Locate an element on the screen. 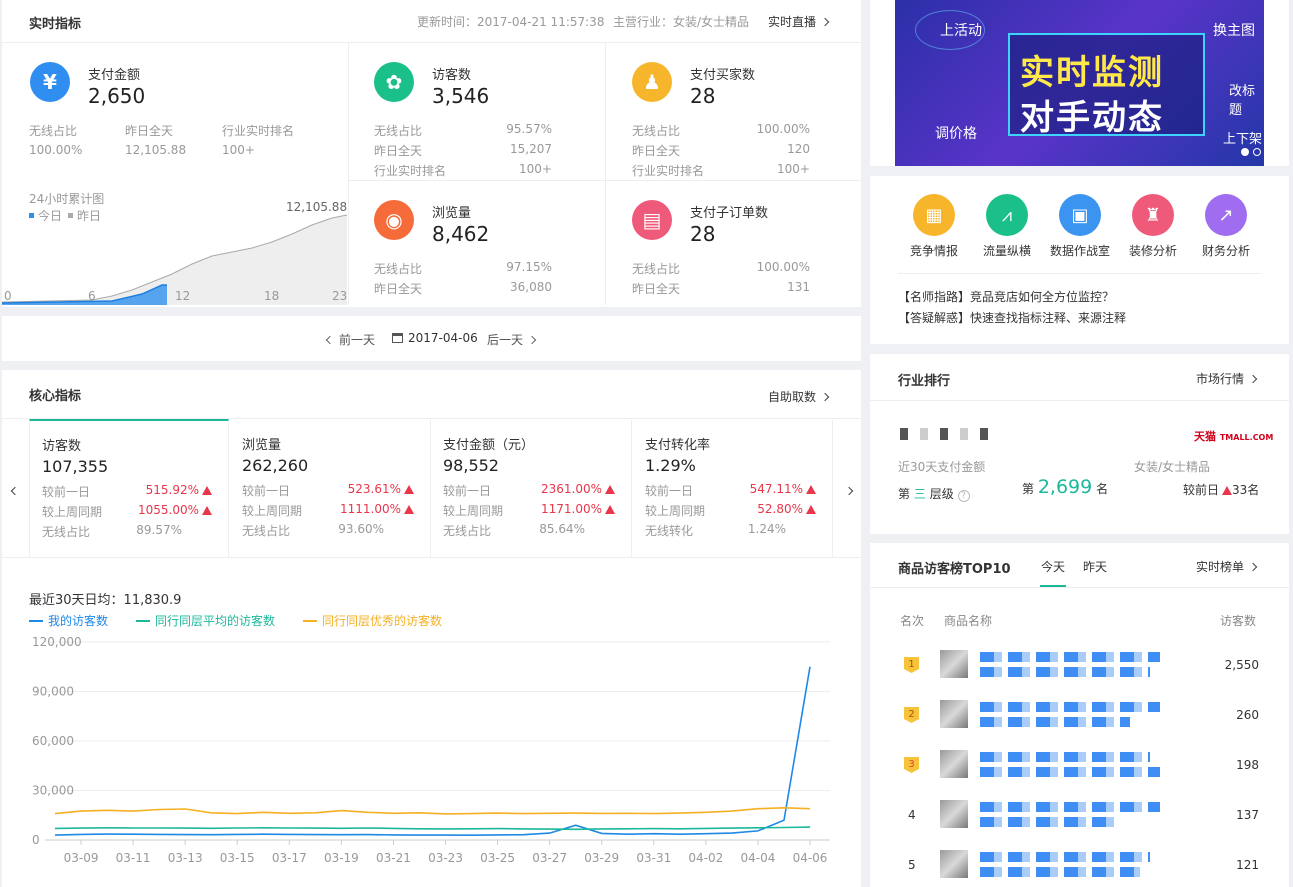 This screenshot has height=887, width=1293. carousel-prev-button is located at coordinates (17, 491).